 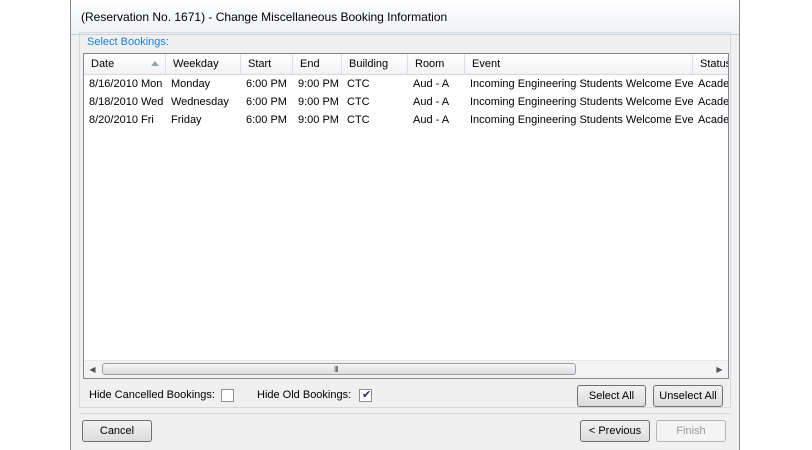 I want to click on horizontal-scrollbar: ◀ III ▶, so click(x=406, y=369).